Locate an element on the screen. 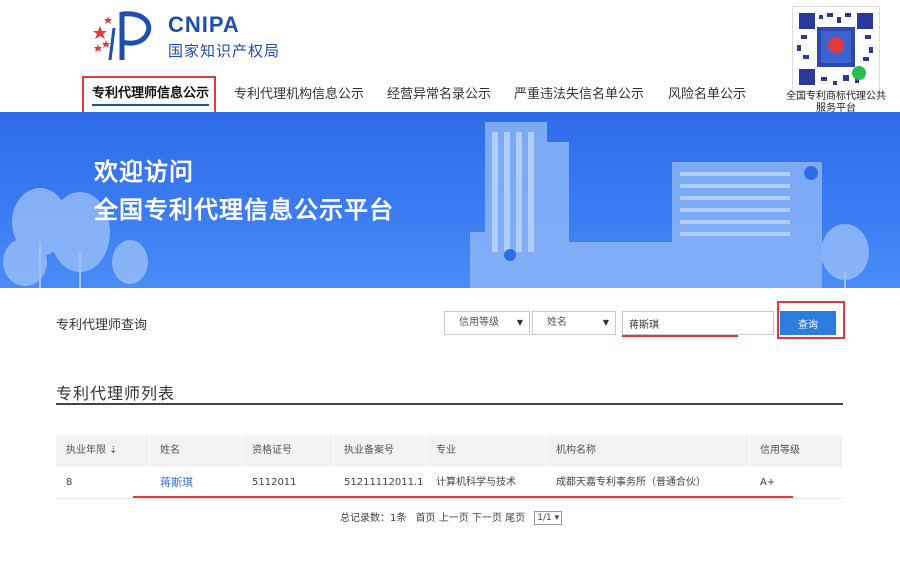 The height and width of the screenshot is (585, 900). nav-abnormal-list: 经营异常名录公示 is located at coordinates (439, 95).